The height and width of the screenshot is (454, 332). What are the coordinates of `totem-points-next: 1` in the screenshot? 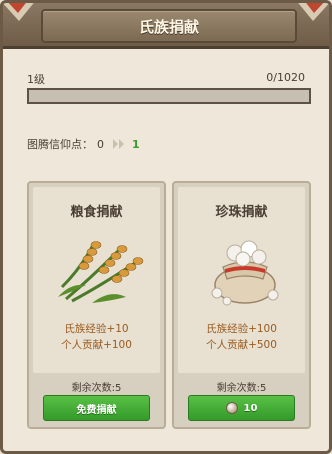 It's located at (136, 144).